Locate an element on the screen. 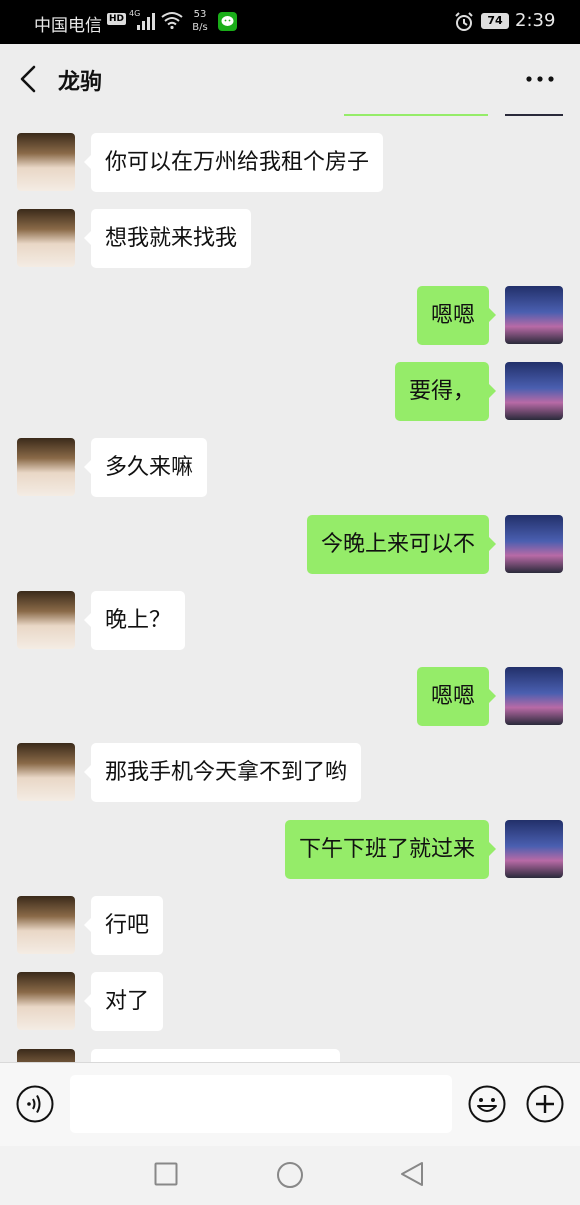 The image size is (580, 1205). home-icon is located at coordinates (290, 1175).